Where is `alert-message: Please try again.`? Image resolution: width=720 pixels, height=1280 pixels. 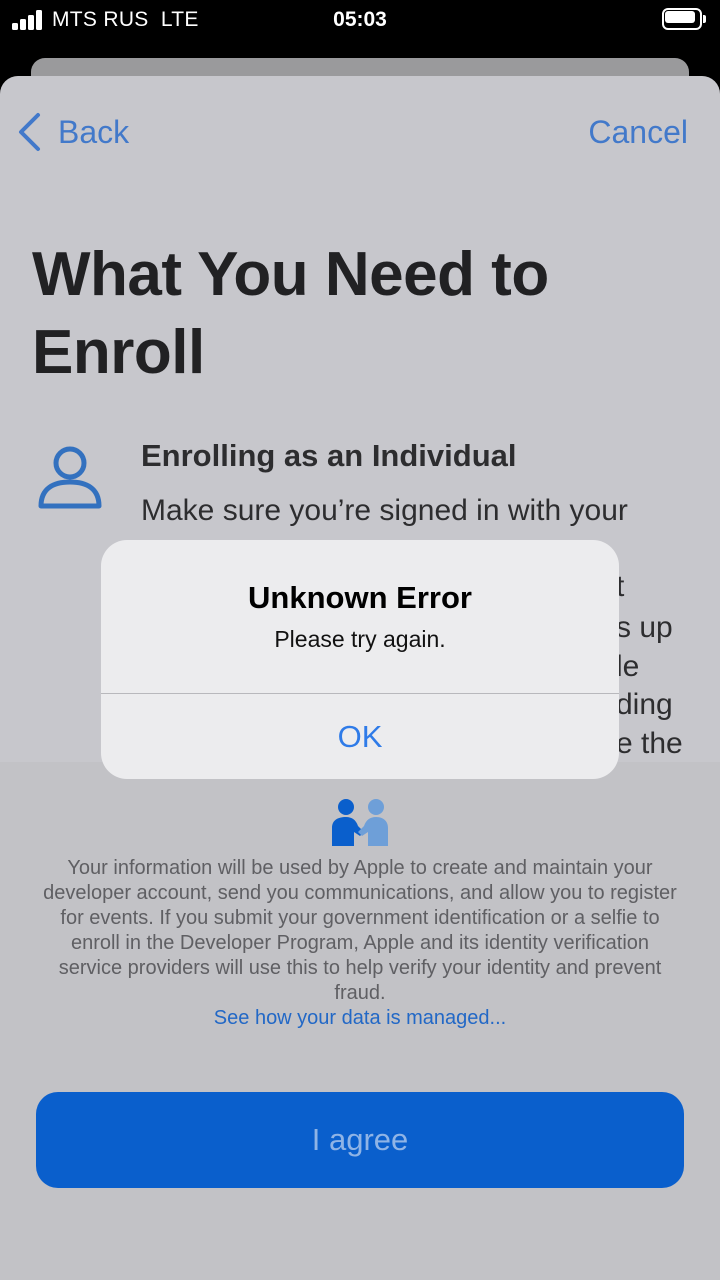
alert-message: Please try again. is located at coordinates (360, 639).